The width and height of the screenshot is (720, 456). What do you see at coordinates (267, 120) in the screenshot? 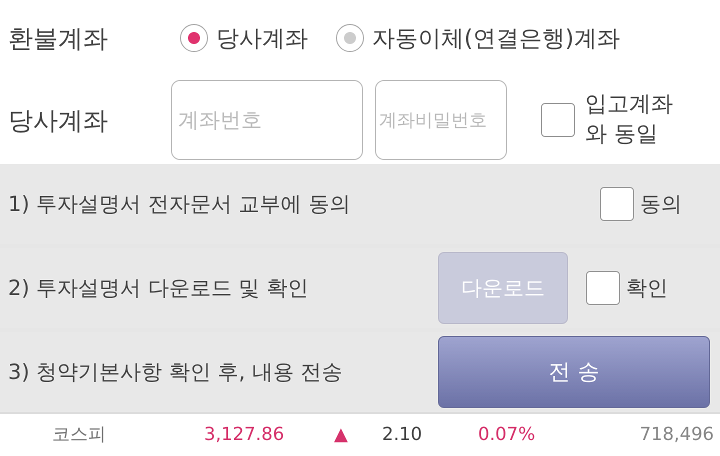
I see `account-number-field: 계좌번호` at bounding box center [267, 120].